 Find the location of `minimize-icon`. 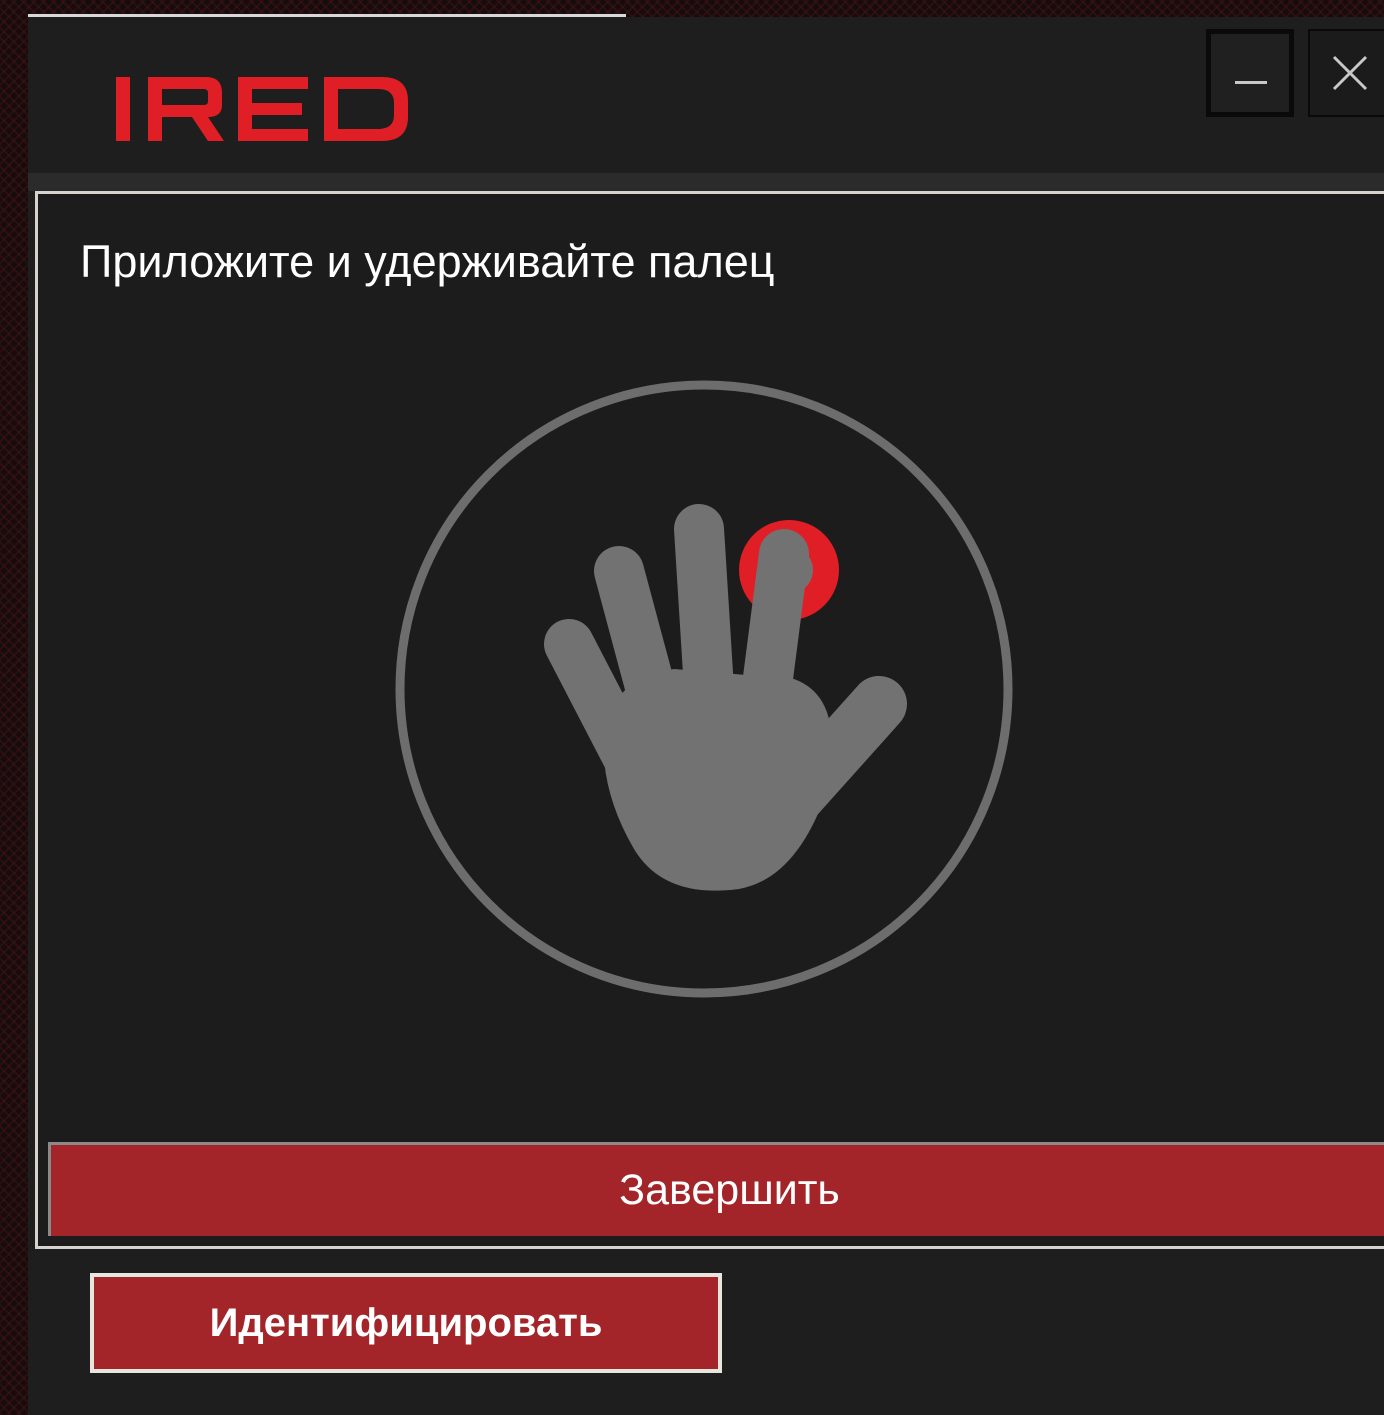

minimize-icon is located at coordinates (1251, 82).